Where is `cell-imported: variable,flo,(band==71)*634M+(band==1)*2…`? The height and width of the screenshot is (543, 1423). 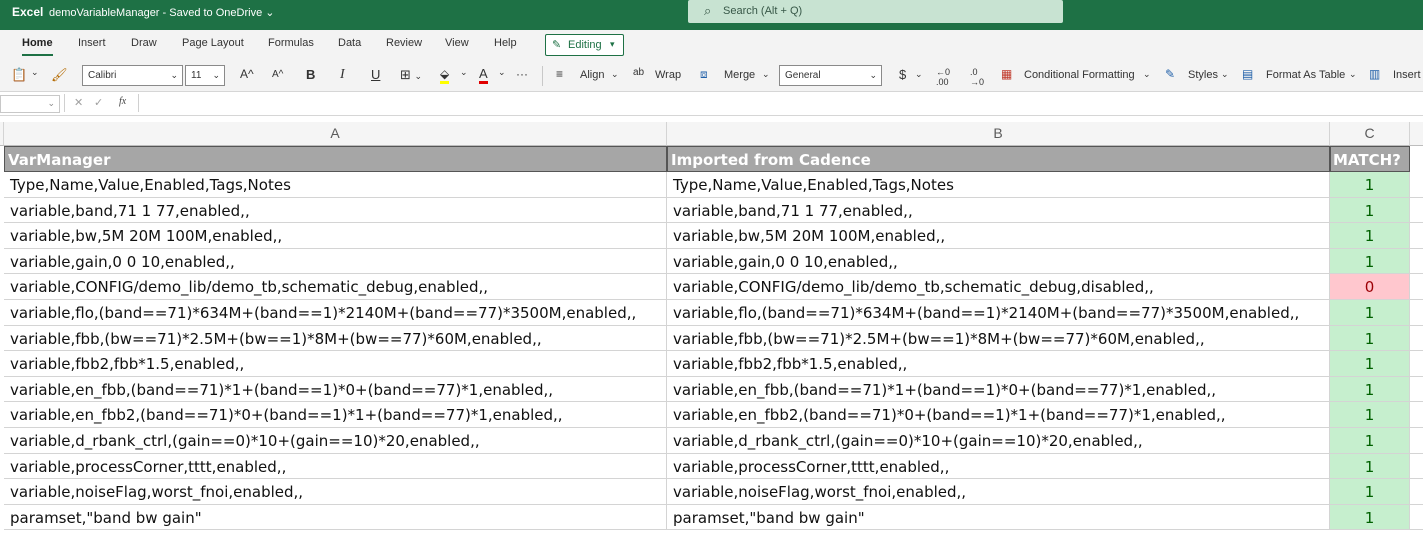
cell-imported: variable,flo,(band==71)*634M+(band==1)*2… is located at coordinates (998, 313).